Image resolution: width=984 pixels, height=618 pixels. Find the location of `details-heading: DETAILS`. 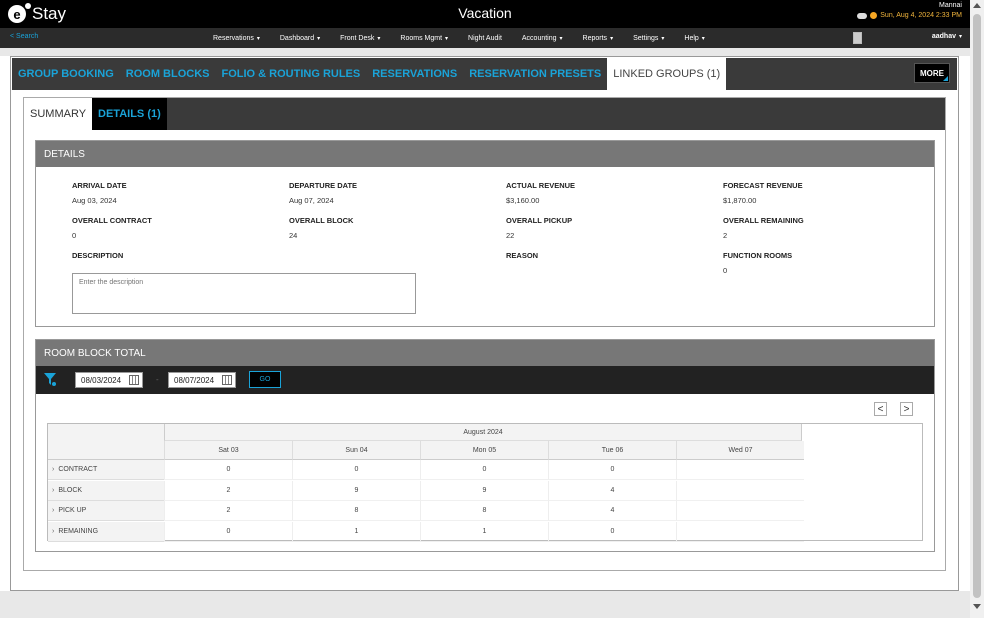

details-heading: DETAILS is located at coordinates (485, 154).